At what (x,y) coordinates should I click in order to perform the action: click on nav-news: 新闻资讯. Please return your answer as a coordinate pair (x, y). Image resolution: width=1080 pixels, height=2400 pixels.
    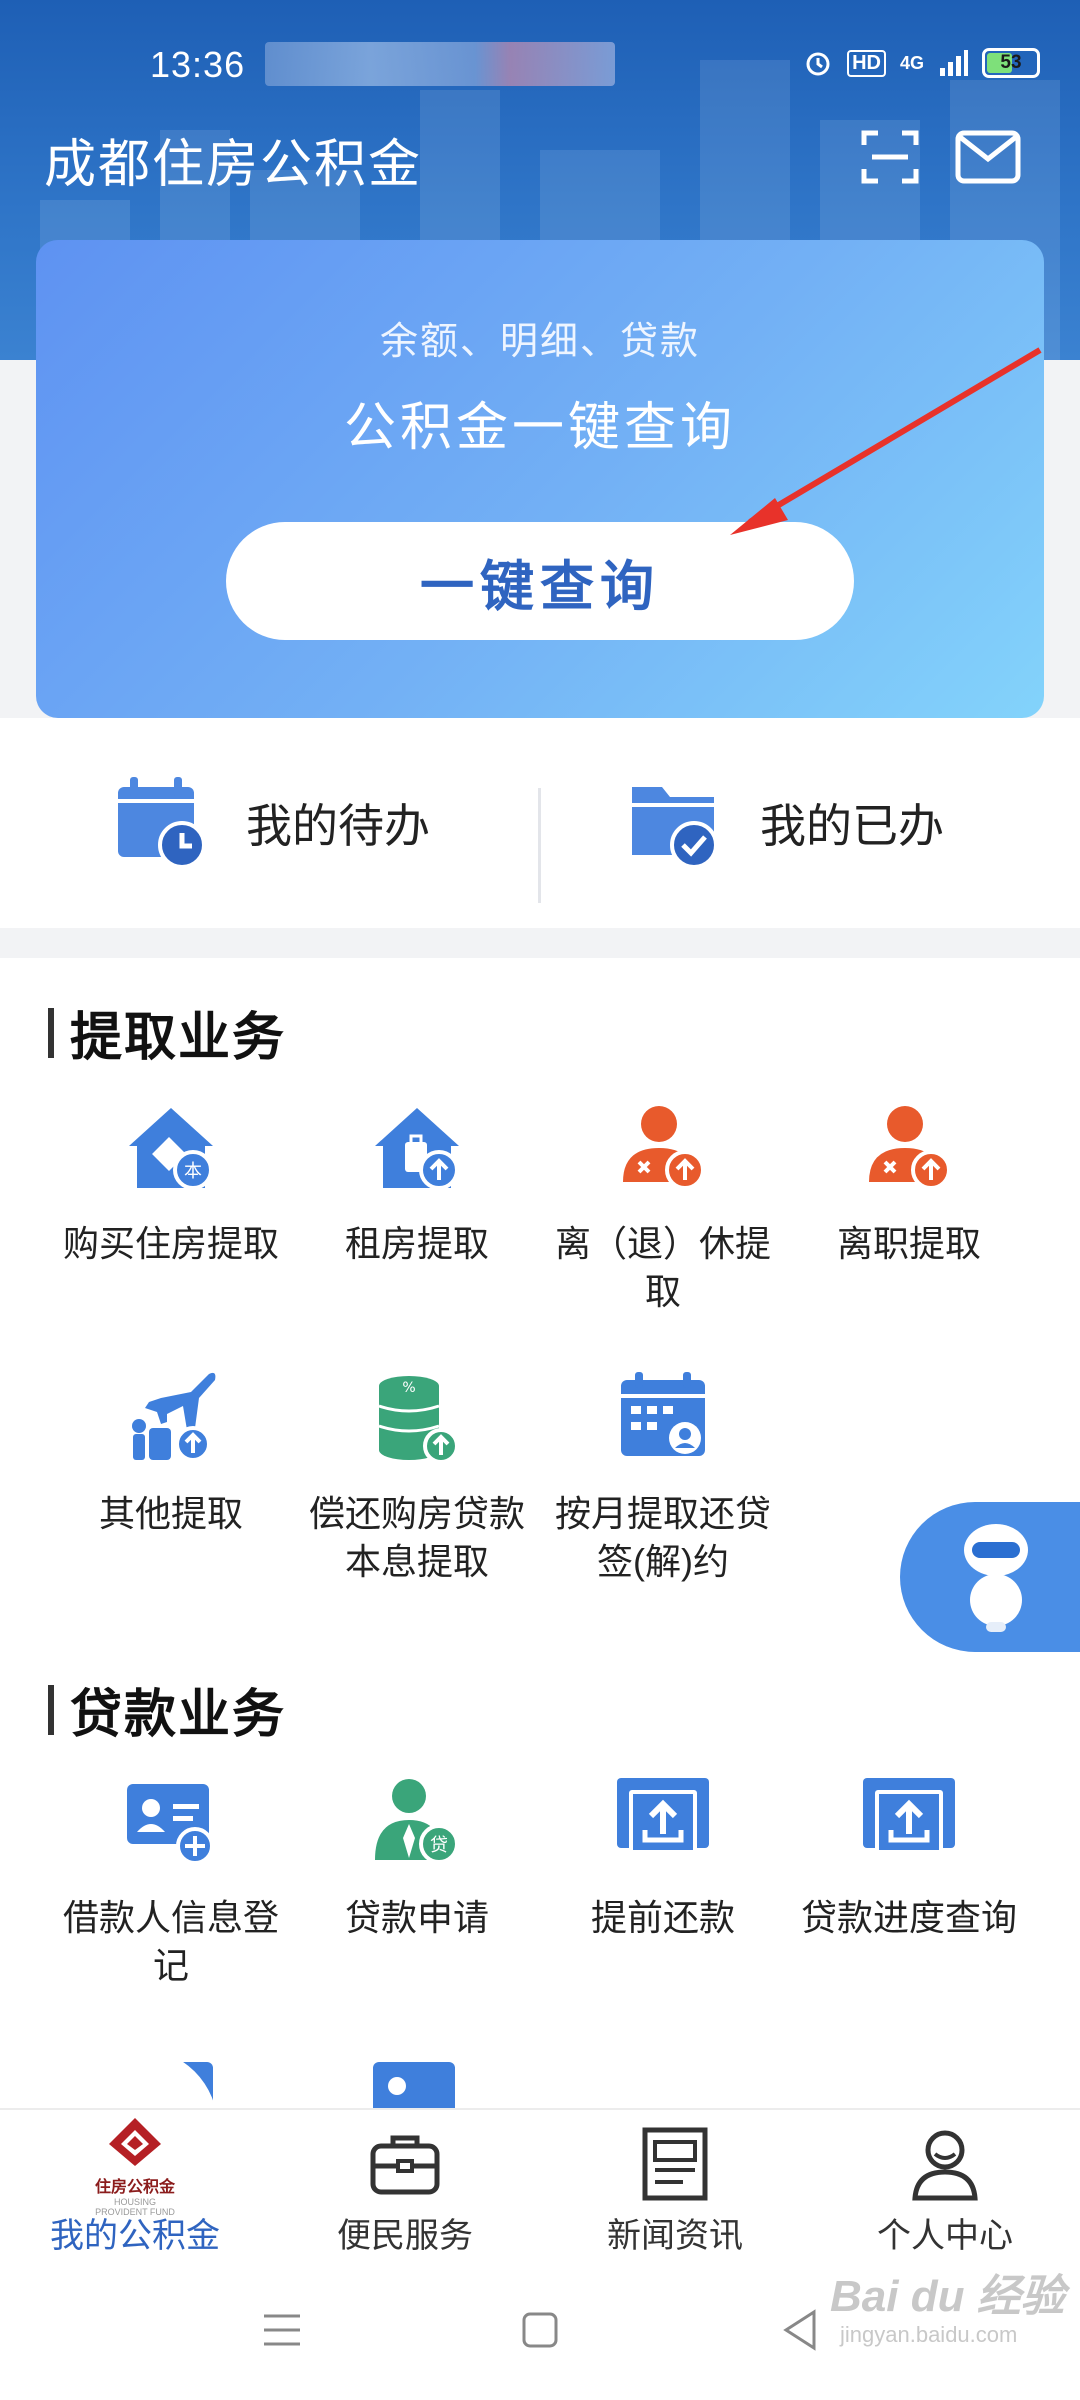
    Looking at the image, I should click on (675, 2190).